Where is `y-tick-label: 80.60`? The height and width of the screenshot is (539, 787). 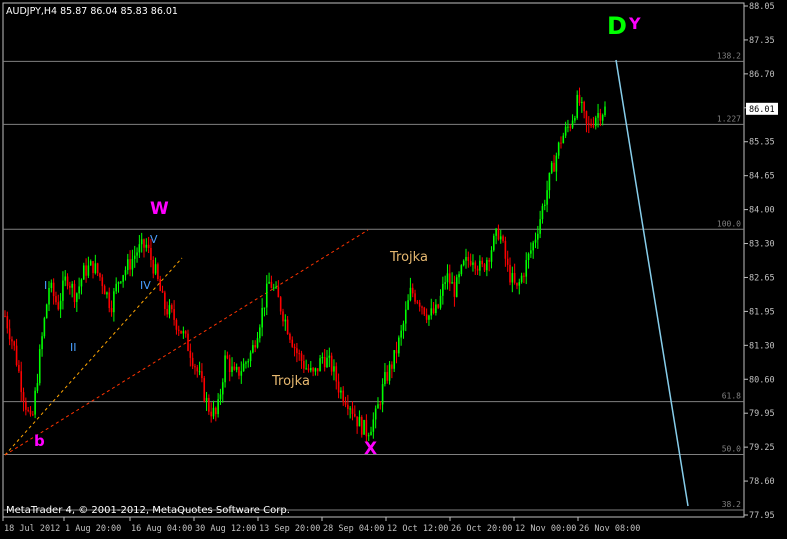
y-tick-label: 80.60 is located at coordinates (762, 380).